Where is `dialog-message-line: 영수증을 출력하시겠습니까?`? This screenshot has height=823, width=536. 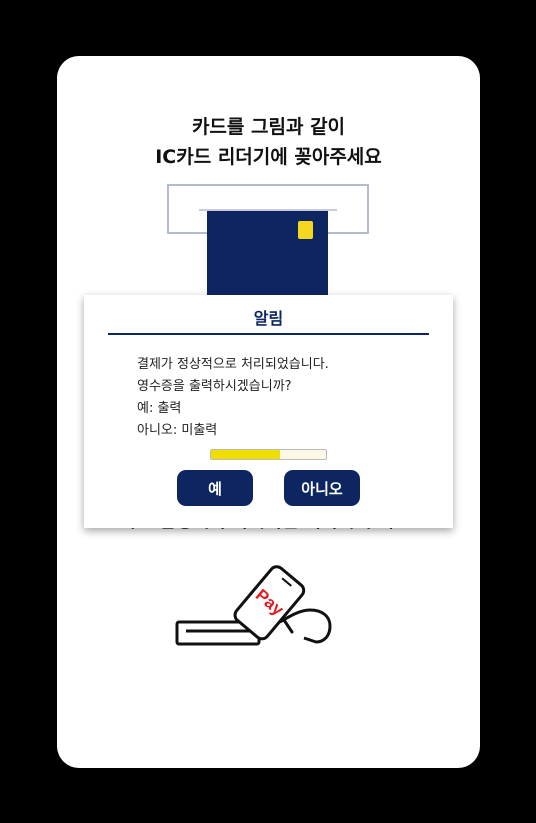
dialog-message-line: 영수증을 출력하시겠습니까? is located at coordinates (214, 386).